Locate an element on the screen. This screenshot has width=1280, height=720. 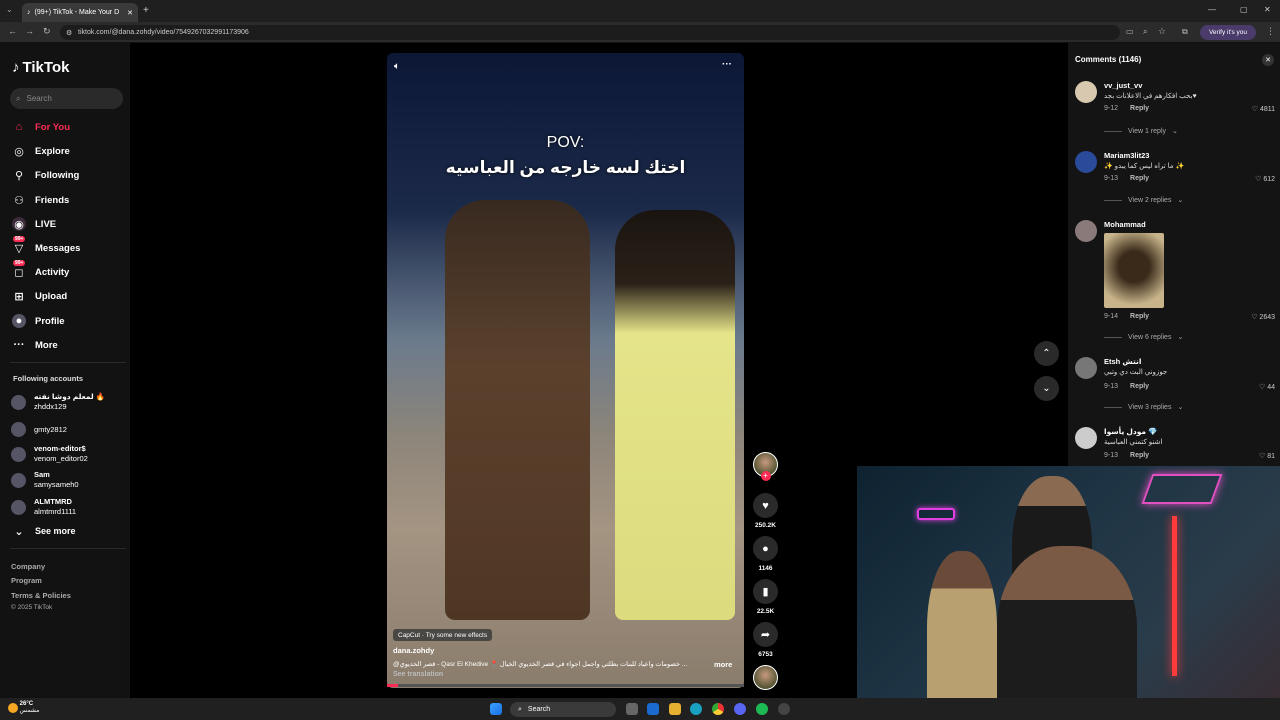
search-icon: ⌕ is located at coordinates (18, 98).